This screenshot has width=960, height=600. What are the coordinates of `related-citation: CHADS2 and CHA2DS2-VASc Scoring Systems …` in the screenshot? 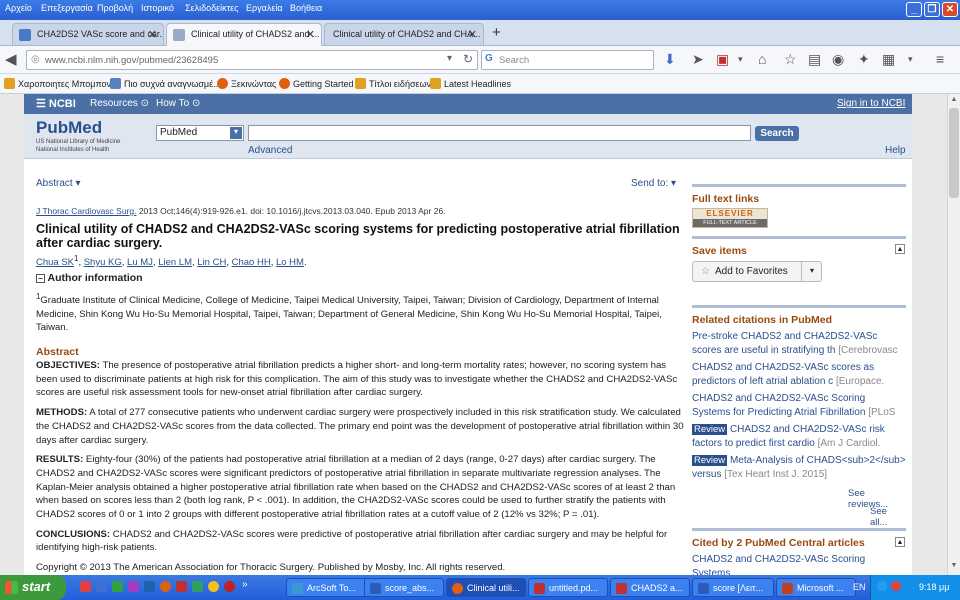 It's located at (799, 406).